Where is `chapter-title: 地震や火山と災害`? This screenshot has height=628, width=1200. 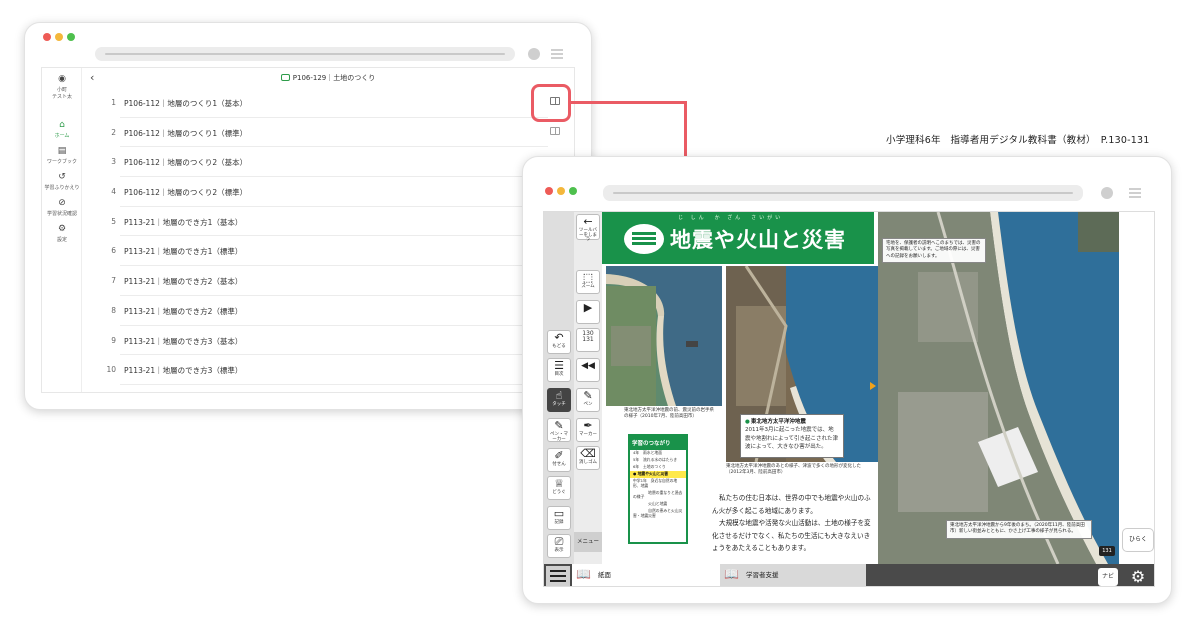
chapter-title: 地震や火山と災害 is located at coordinates (758, 240).